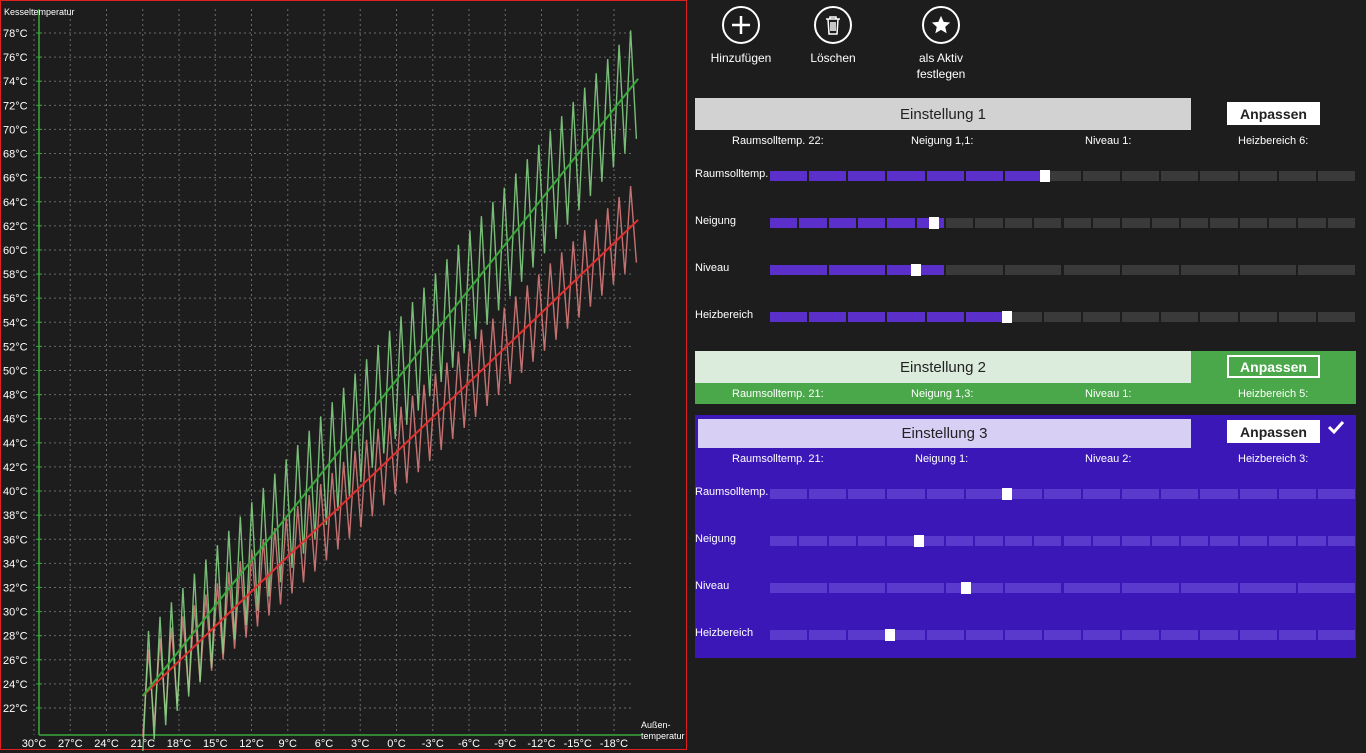  Describe the element at coordinates (1273, 459) in the screenshot. I see `summary-heating-range: Heizbereich 3:` at that location.